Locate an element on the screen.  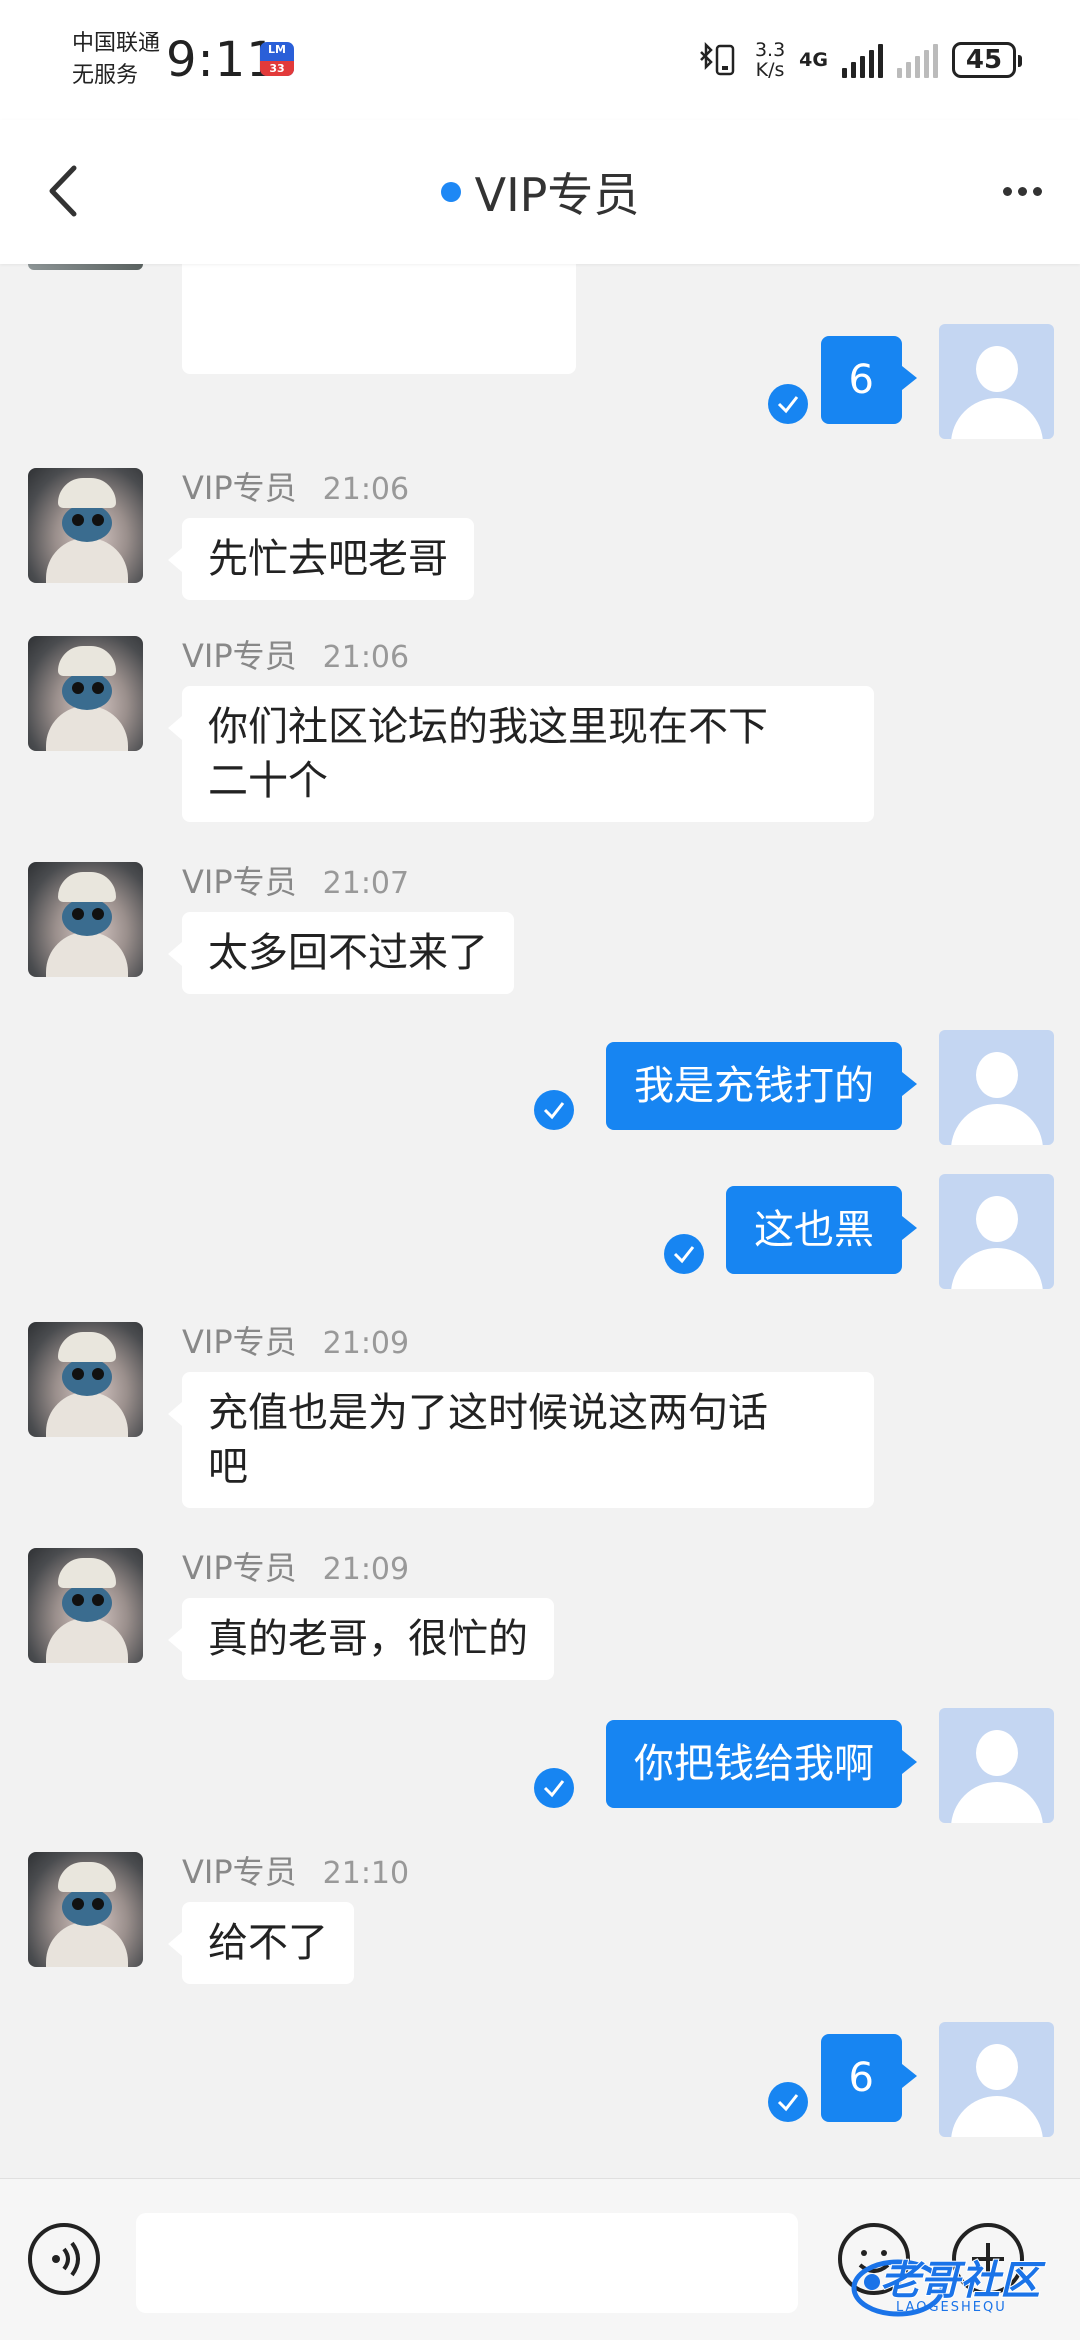
carrier-name: 中国联通 is located at coordinates (116, 43).